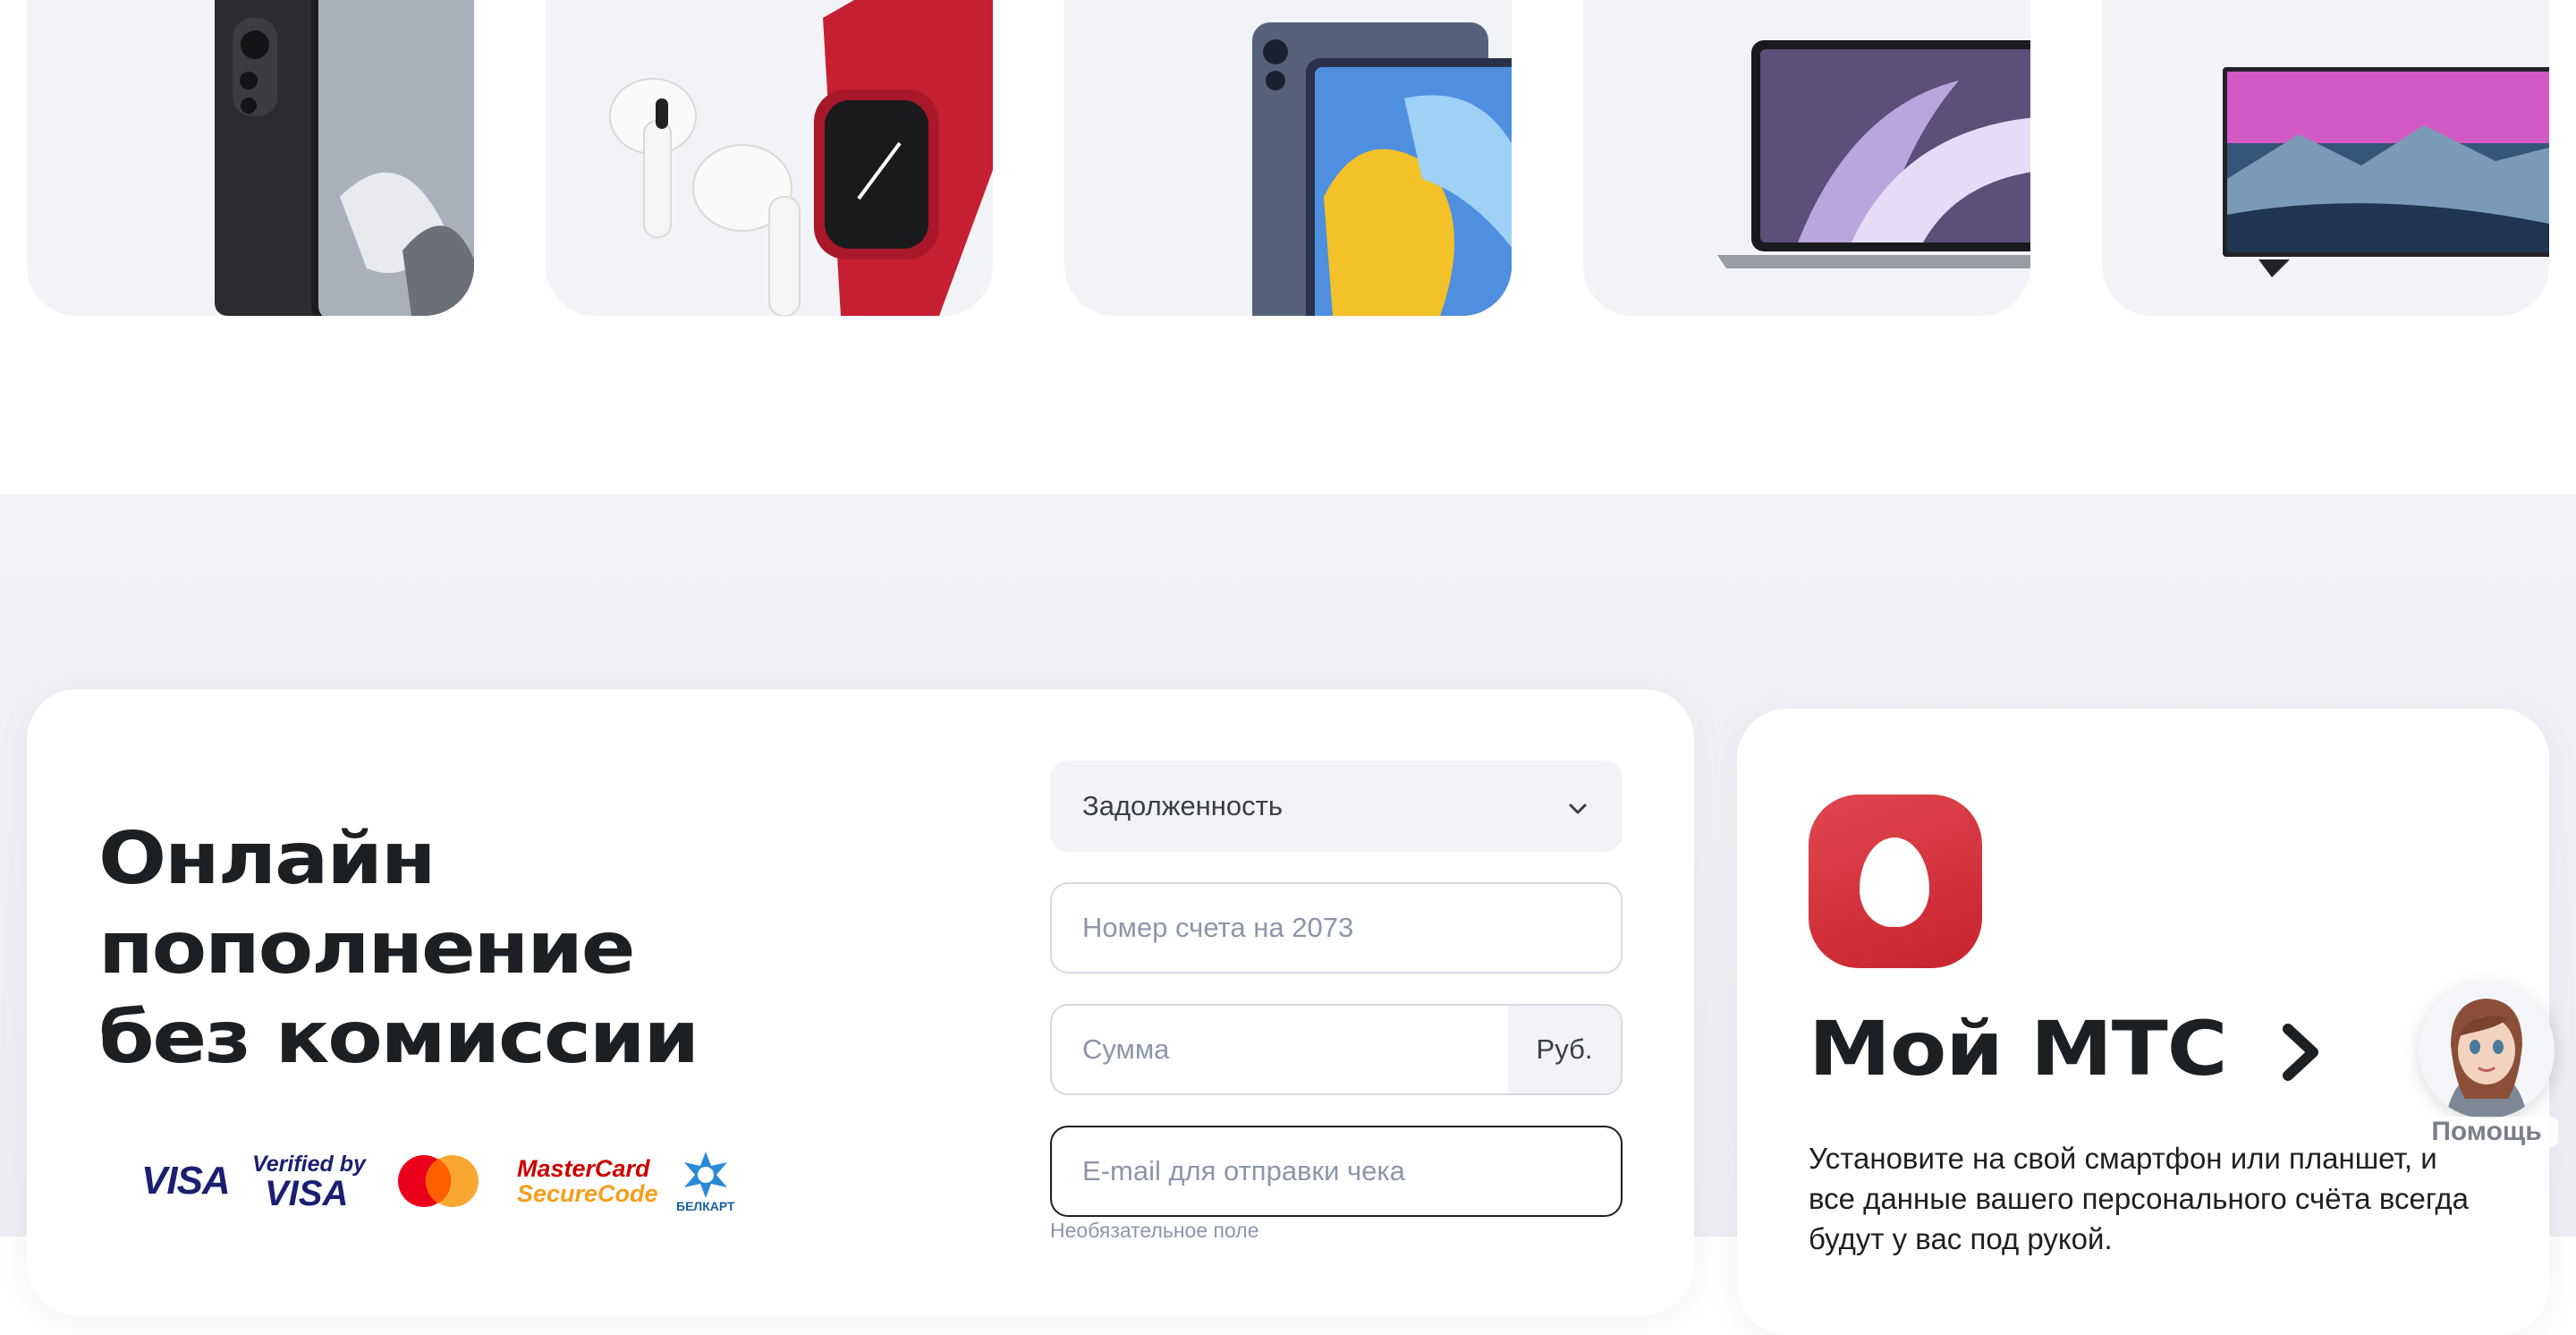  I want to click on product-tile-tv, so click(2325, 158).